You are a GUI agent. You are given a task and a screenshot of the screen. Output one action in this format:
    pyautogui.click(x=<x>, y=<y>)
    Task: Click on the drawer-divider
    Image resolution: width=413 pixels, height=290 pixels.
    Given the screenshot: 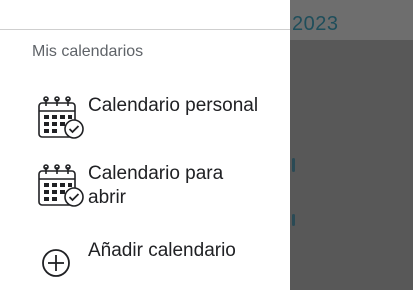 What is the action you would take?
    pyautogui.click(x=145, y=29)
    